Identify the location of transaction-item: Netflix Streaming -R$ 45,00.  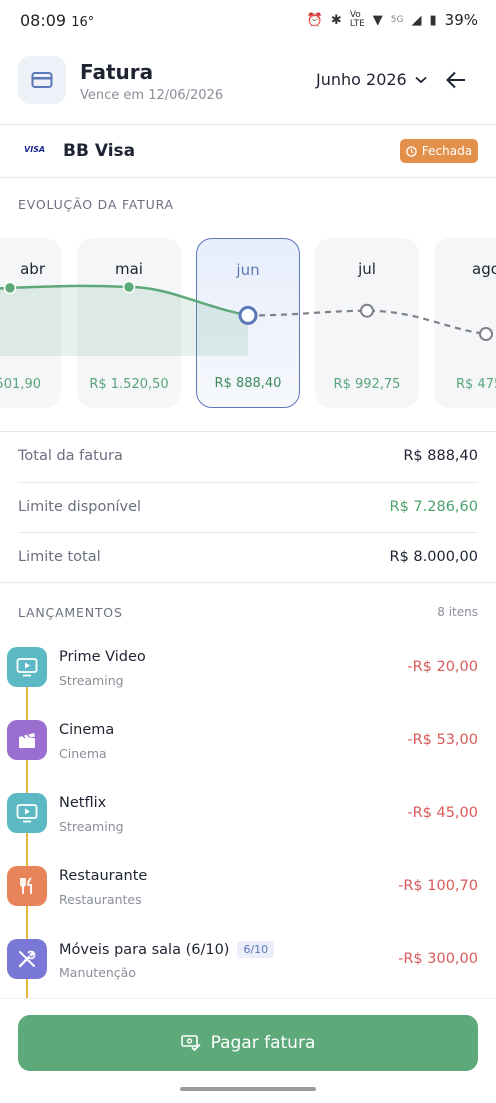
(248, 822).